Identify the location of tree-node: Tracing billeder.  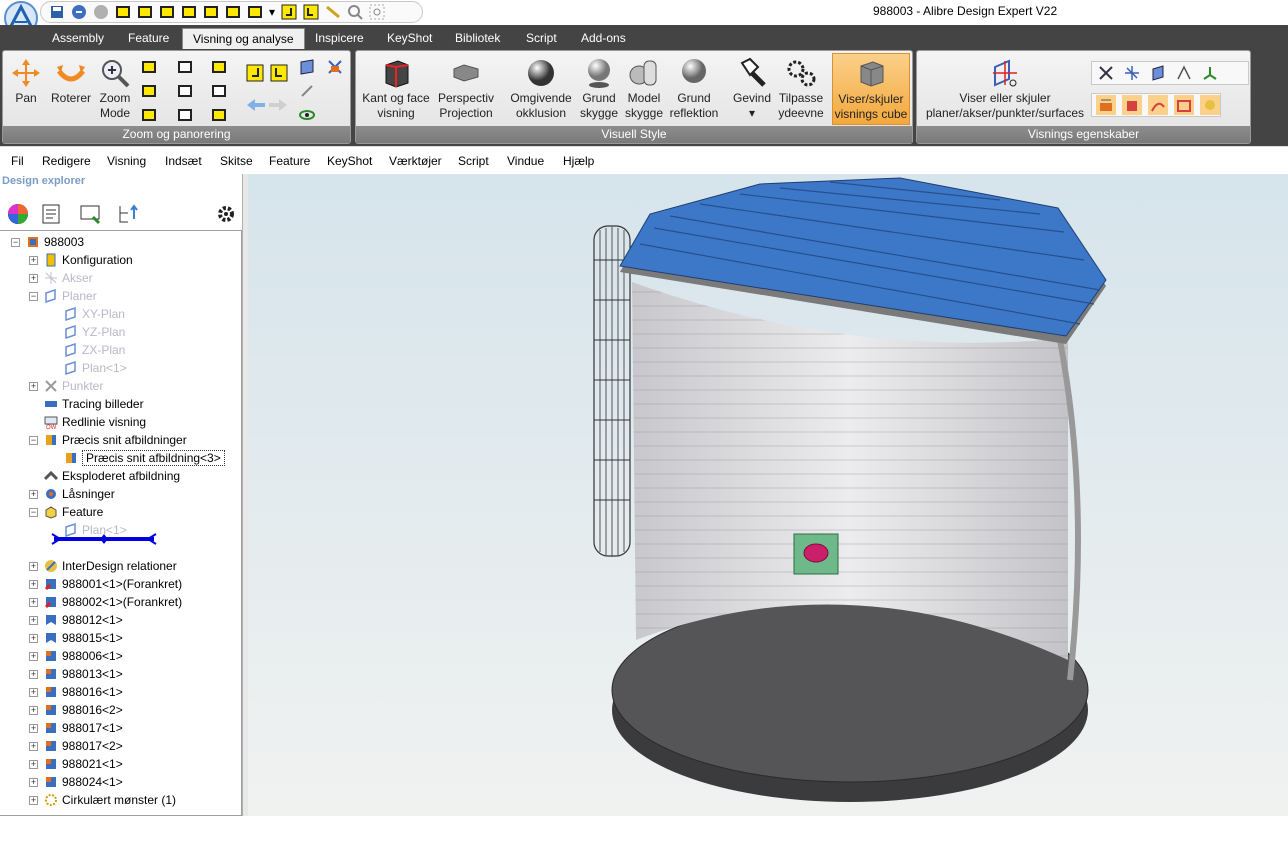
(94, 404).